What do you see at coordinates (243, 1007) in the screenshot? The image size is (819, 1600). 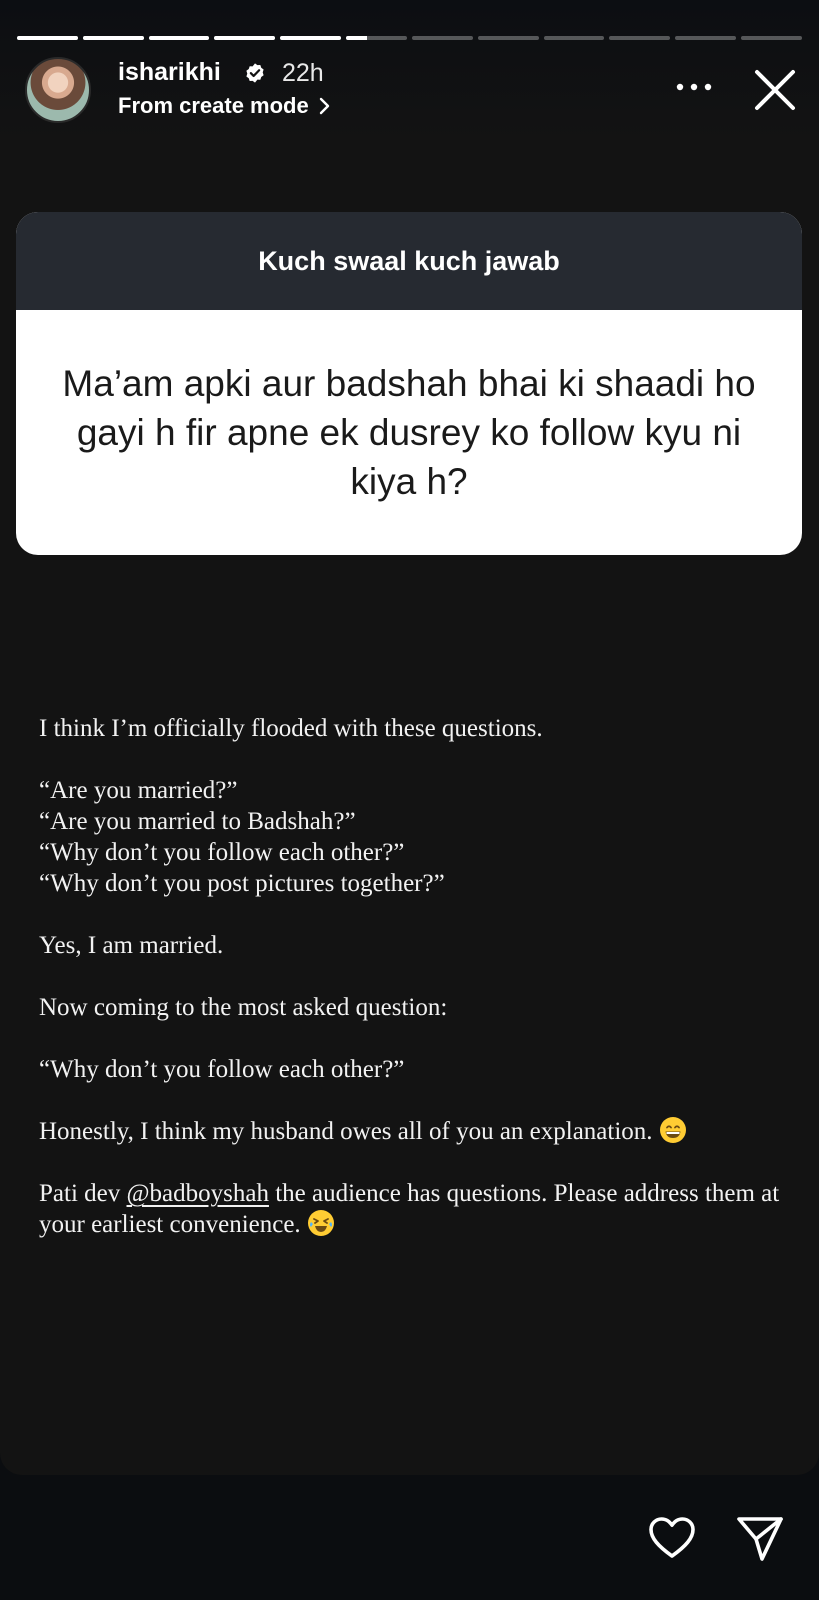 I see `answer-line: Now coming to the most asked question:` at bounding box center [243, 1007].